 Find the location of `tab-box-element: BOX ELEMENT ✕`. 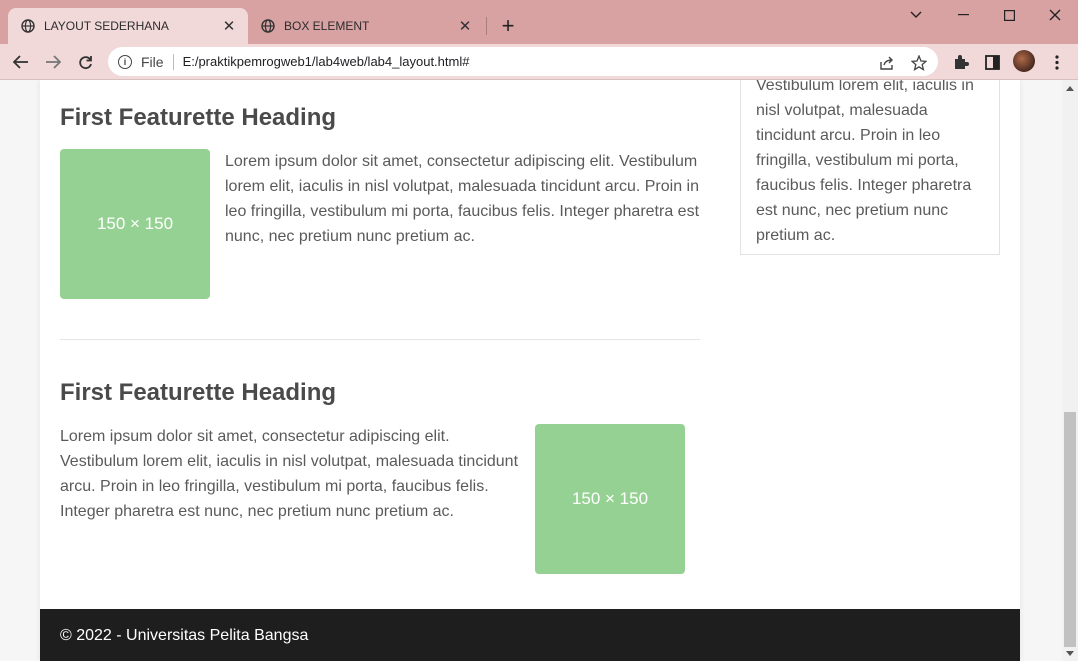

tab-box-element: BOX ELEMENT ✕ is located at coordinates (366, 26).